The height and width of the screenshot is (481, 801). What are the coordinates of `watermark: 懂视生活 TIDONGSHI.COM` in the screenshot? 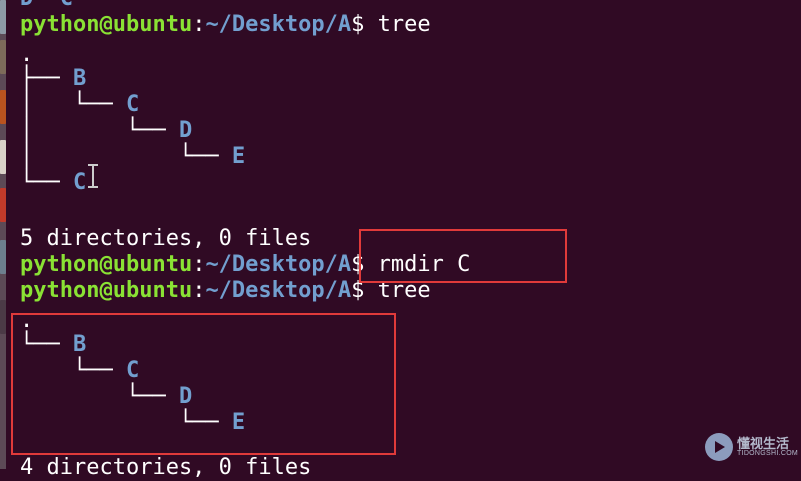 It's located at (752, 447).